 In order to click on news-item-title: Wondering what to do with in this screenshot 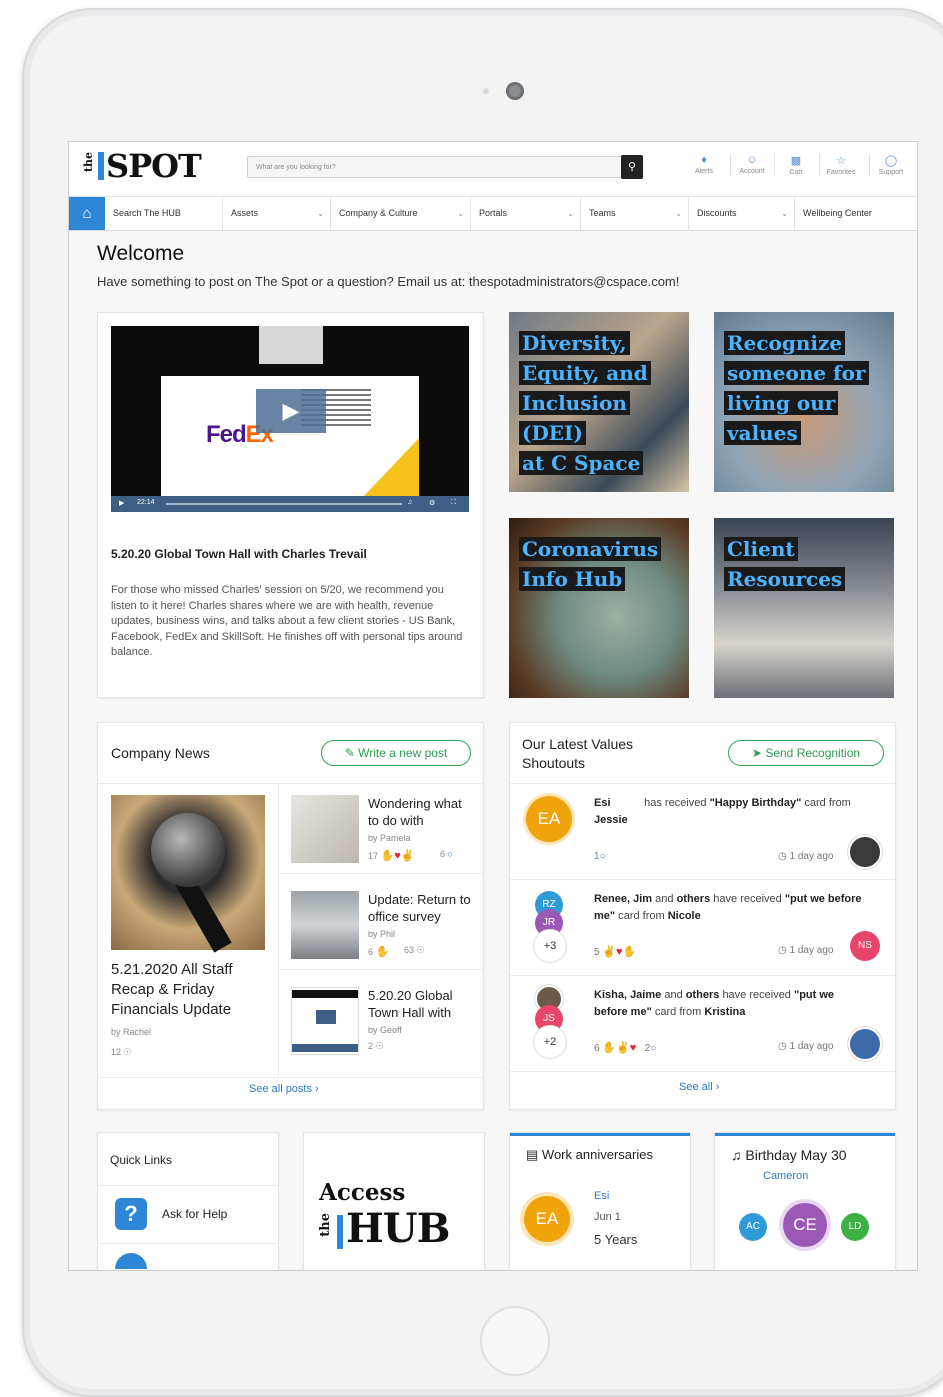, I will do `click(422, 812)`.